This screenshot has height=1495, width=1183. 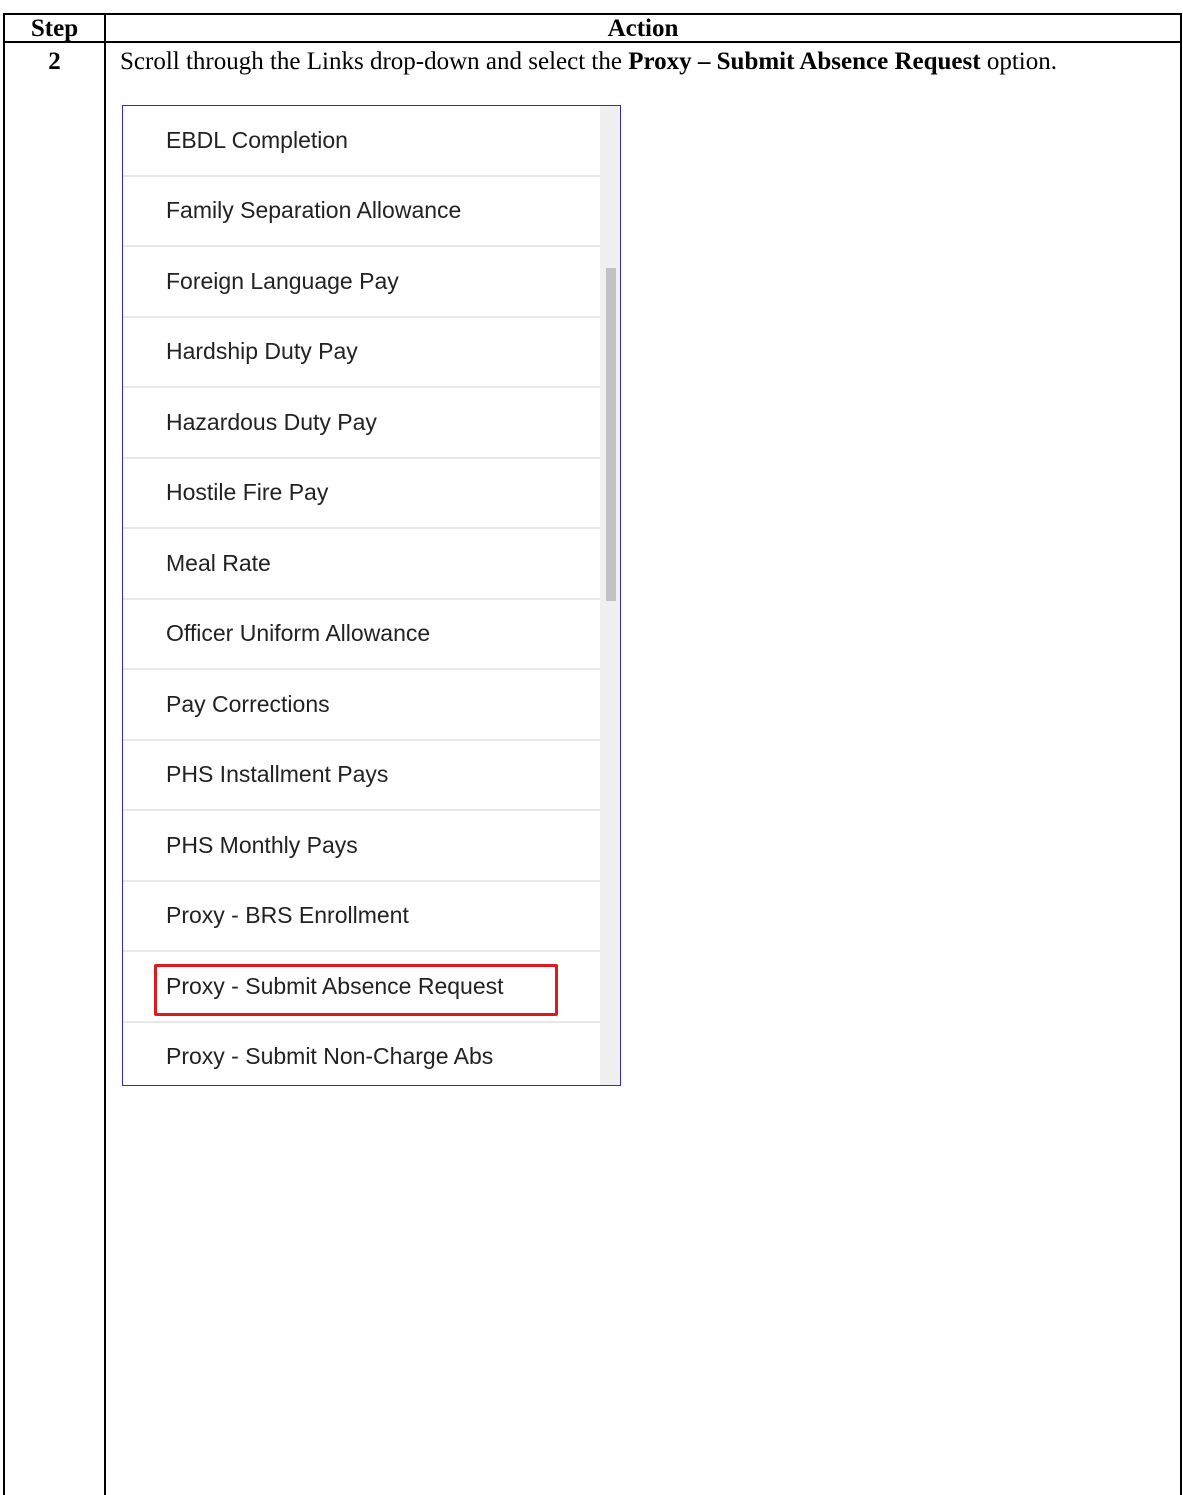 What do you see at coordinates (262, 844) in the screenshot?
I see `dropdown-option-label: PHS Monthly Pays` at bounding box center [262, 844].